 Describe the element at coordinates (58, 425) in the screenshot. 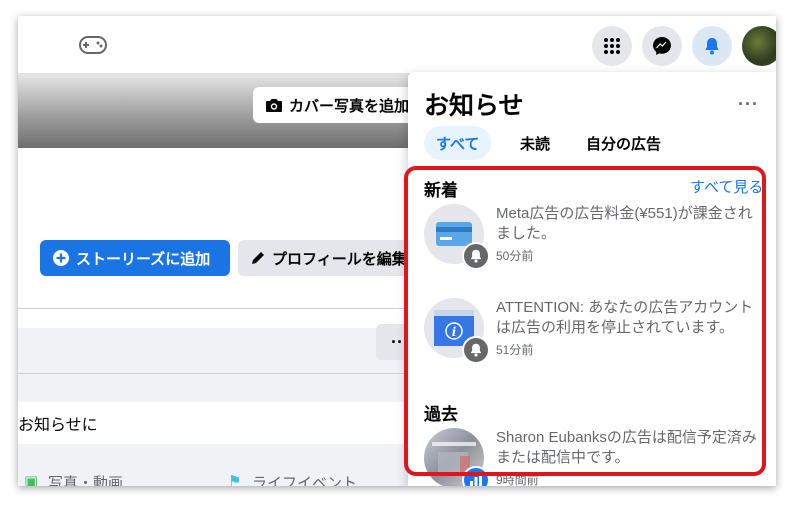

I see `post-composer-text: お知らせに` at that location.